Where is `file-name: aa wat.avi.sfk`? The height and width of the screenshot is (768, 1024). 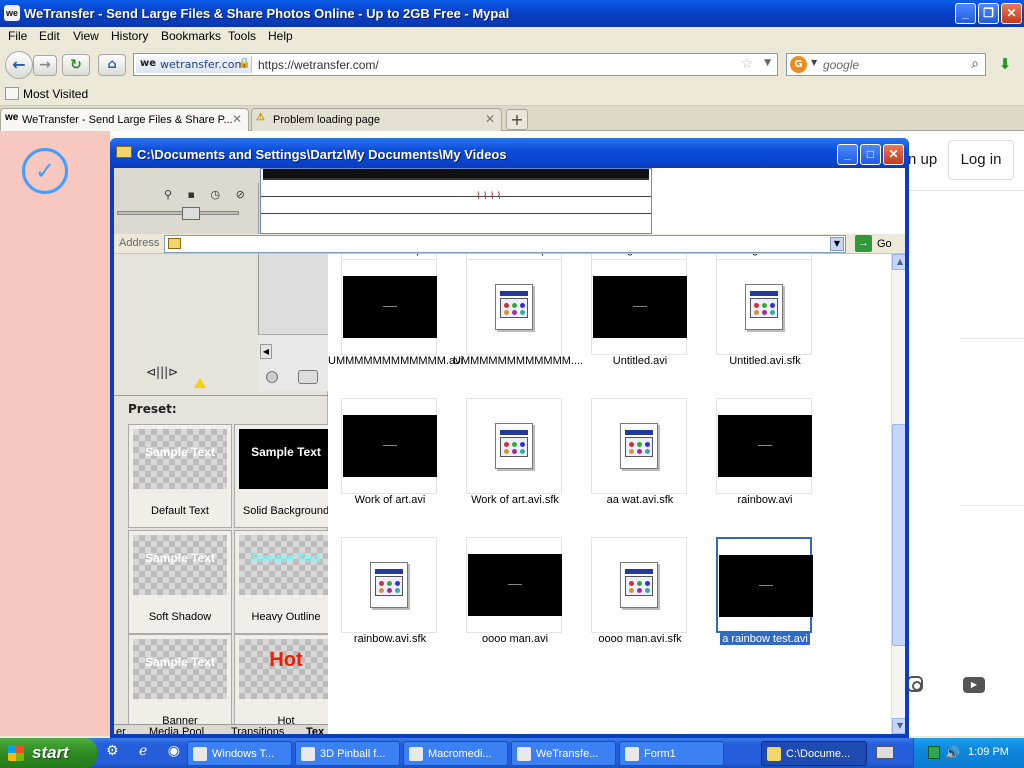
file-name: aa wat.avi.sfk is located at coordinates (640, 500).